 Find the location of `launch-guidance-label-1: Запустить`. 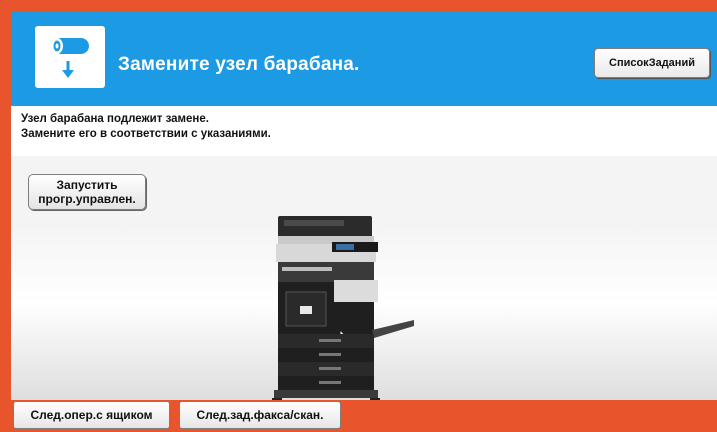

launch-guidance-label-1: Запустить is located at coordinates (87, 185).